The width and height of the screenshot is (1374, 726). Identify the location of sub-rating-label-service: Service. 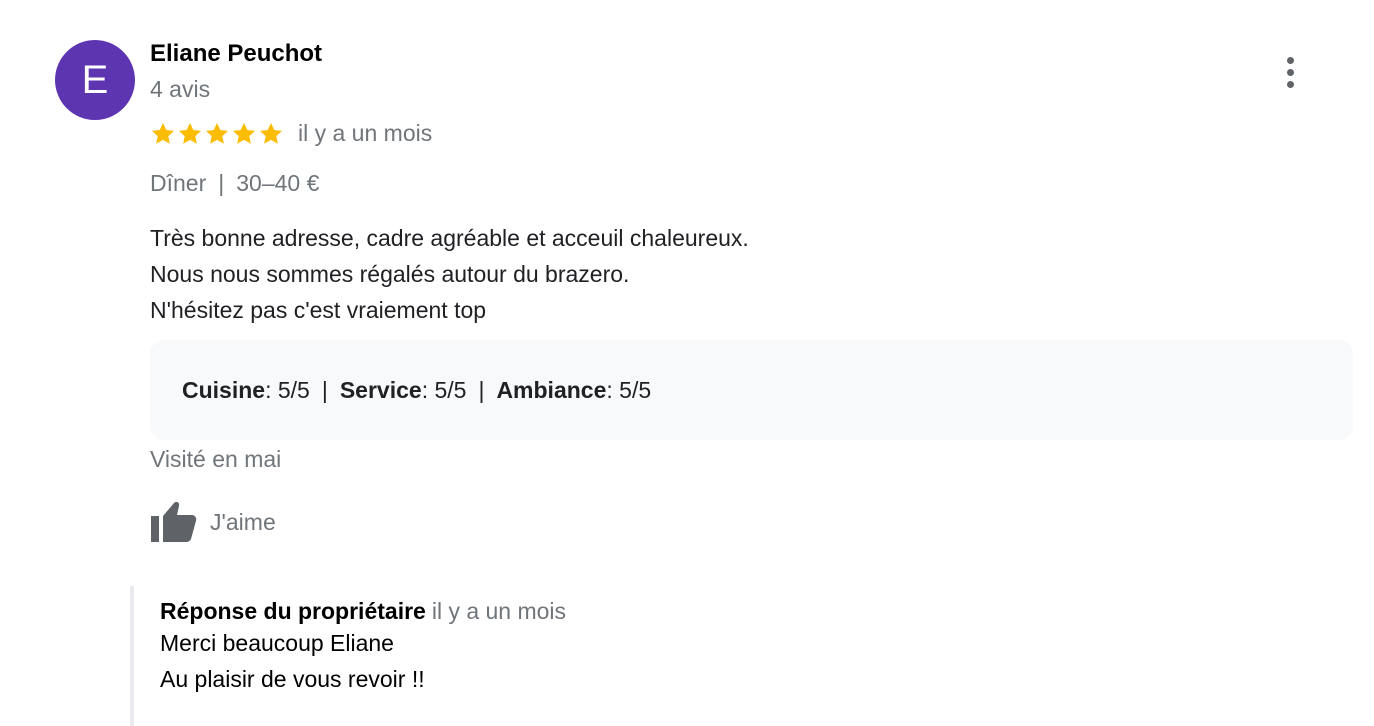
(380, 389).